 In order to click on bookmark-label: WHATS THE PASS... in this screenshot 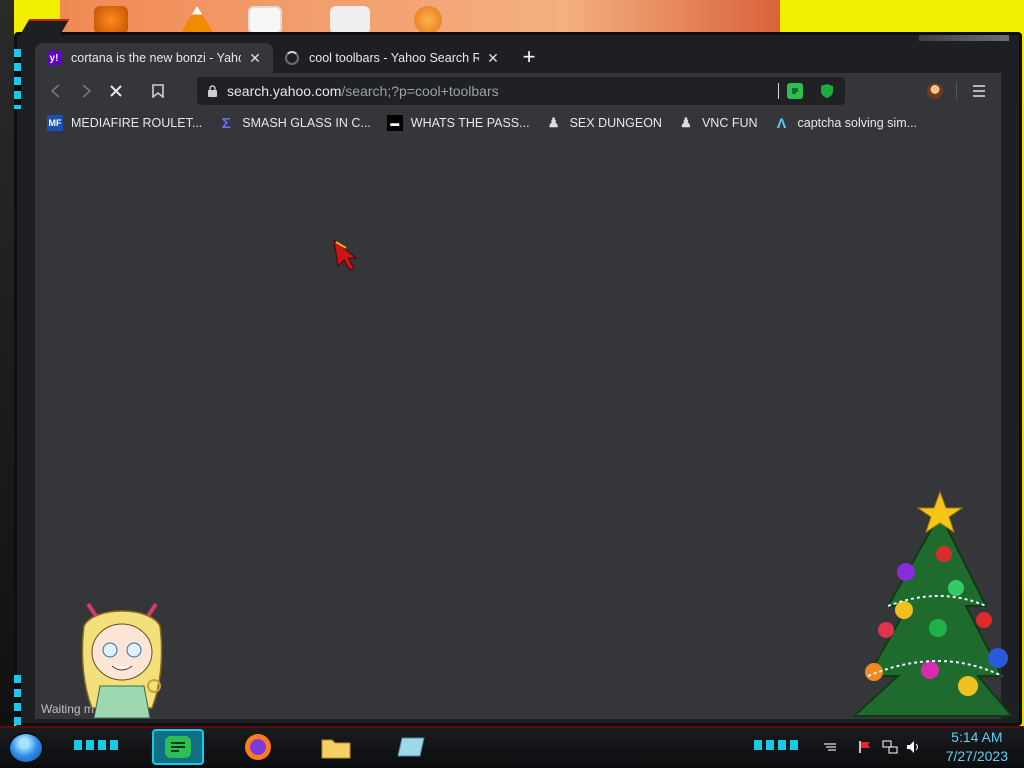, I will do `click(470, 123)`.